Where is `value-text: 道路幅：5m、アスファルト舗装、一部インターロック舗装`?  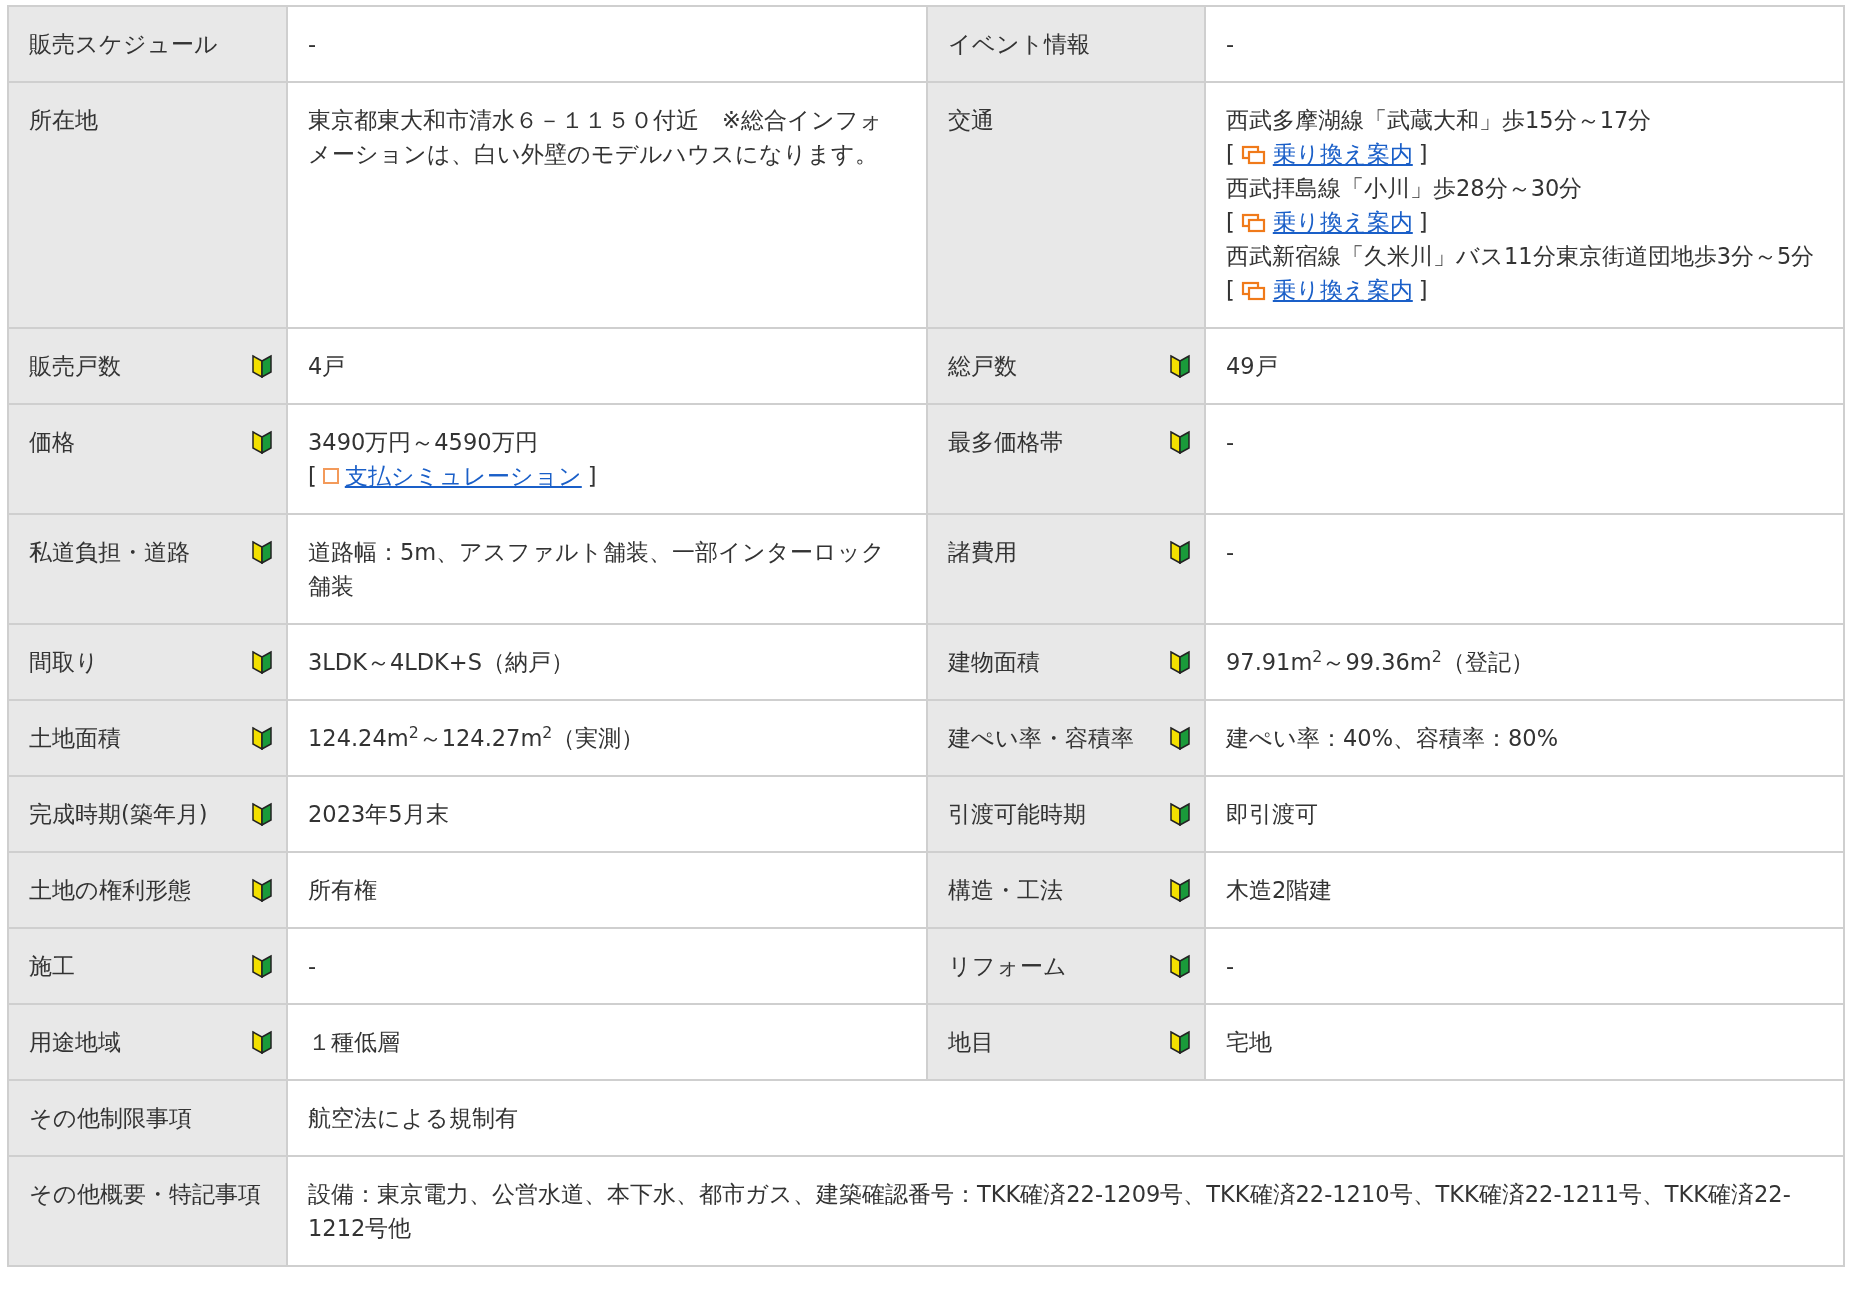 value-text: 道路幅：5m、アスファルト舗装、一部インターロック舗装 is located at coordinates (597, 569).